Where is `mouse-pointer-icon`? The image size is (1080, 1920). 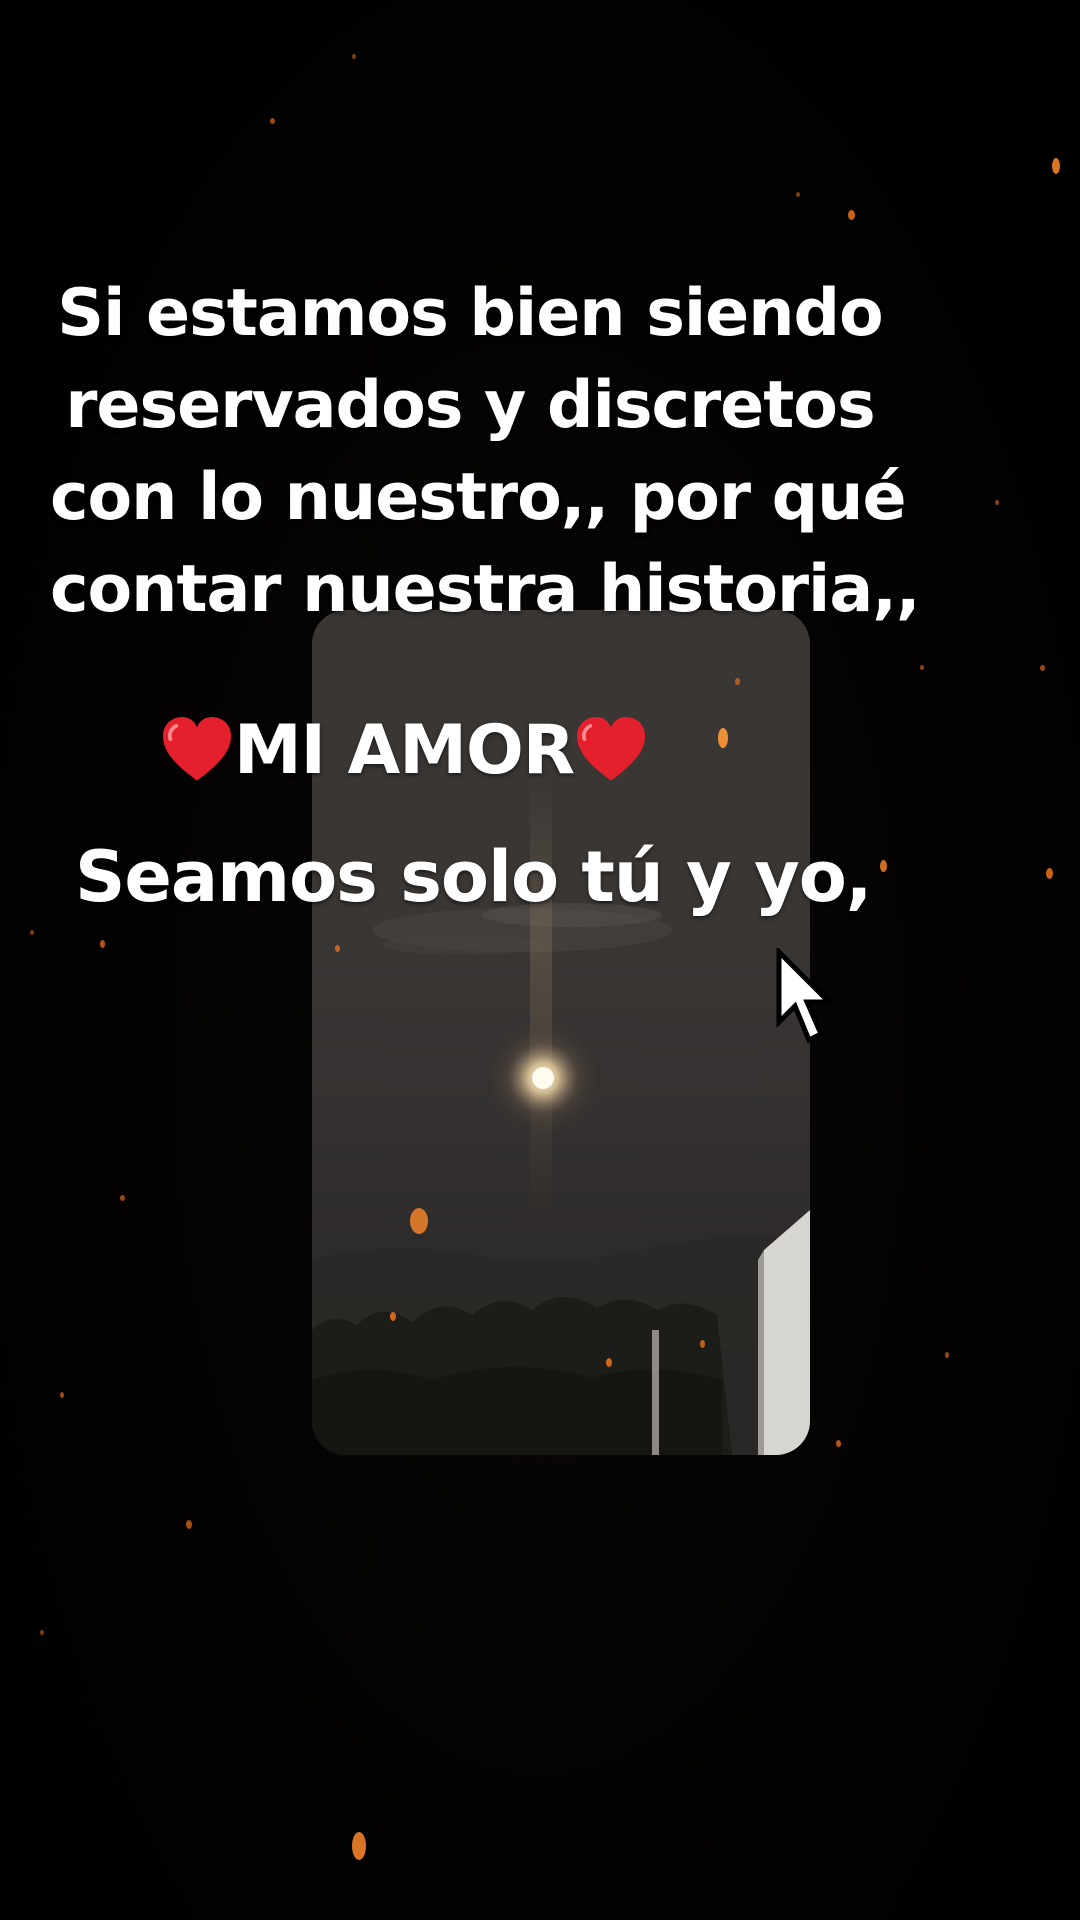 mouse-pointer-icon is located at coordinates (805, 996).